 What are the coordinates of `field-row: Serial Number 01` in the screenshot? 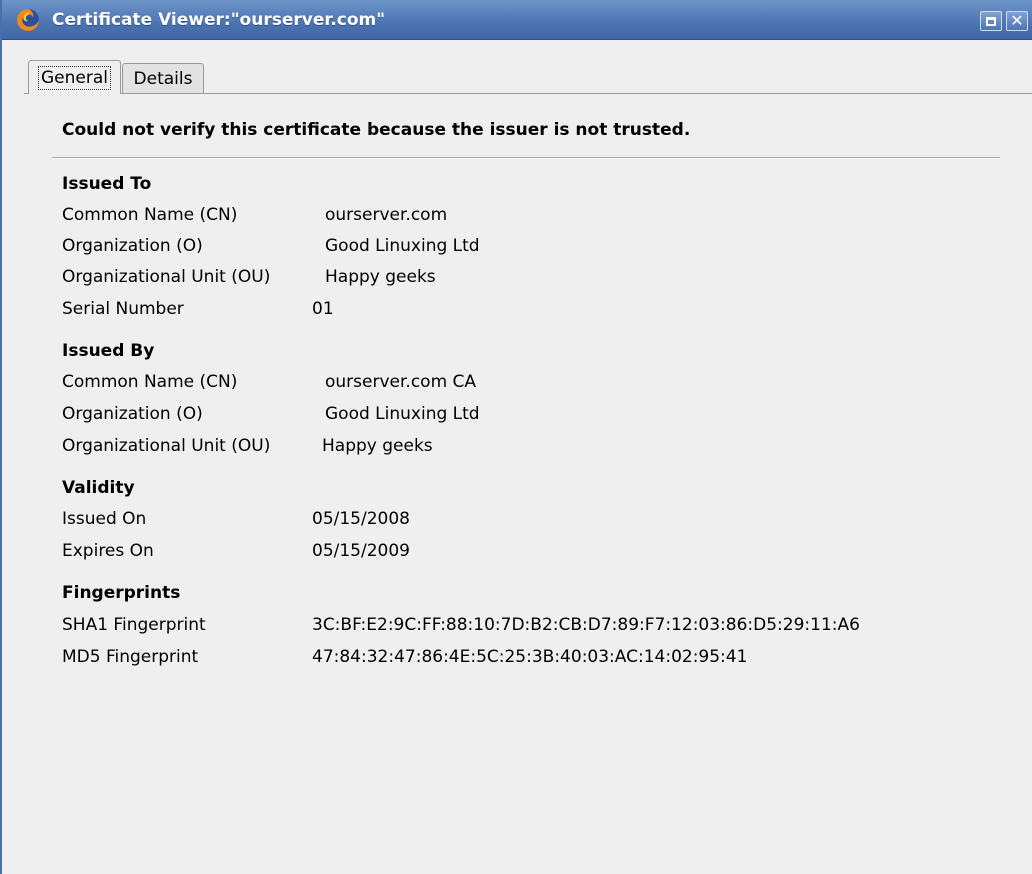 It's located at (542, 311).